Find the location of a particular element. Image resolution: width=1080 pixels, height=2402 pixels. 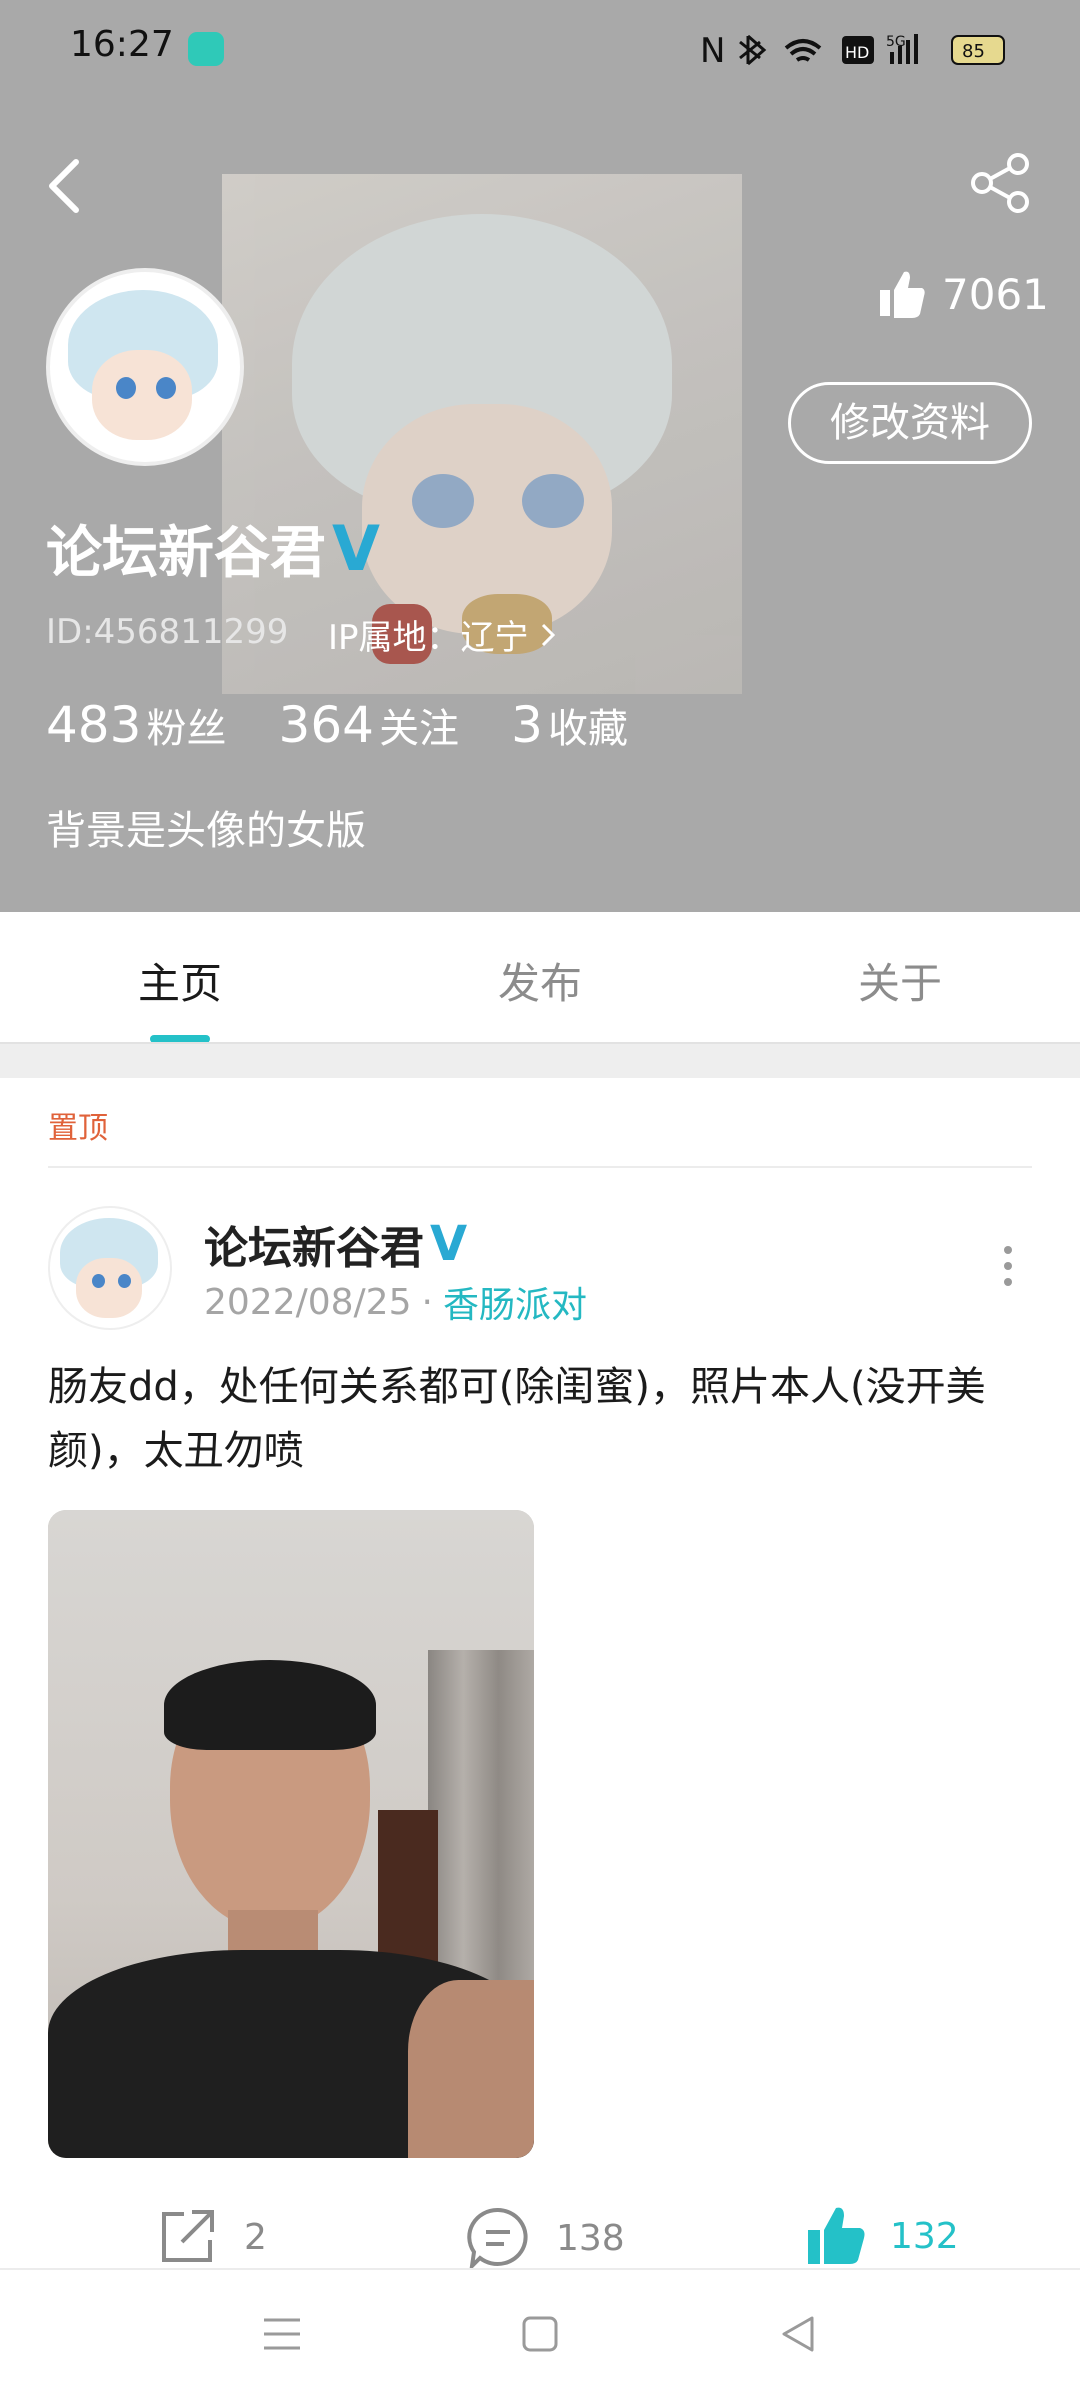

system-navigation-bar is located at coordinates (540, 2335).